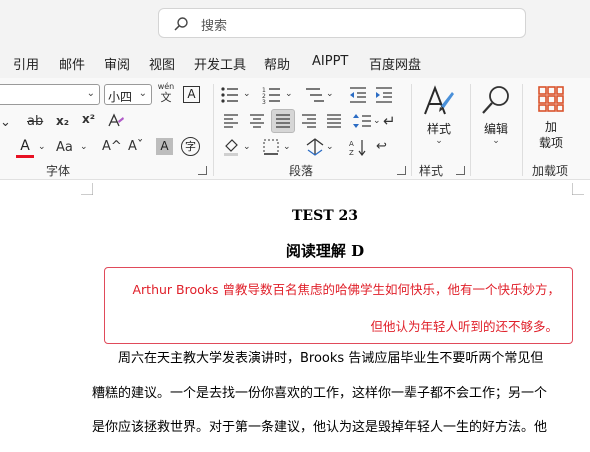  Describe the element at coordinates (117, 63) in the screenshot. I see `tab-review: 审阅` at that location.